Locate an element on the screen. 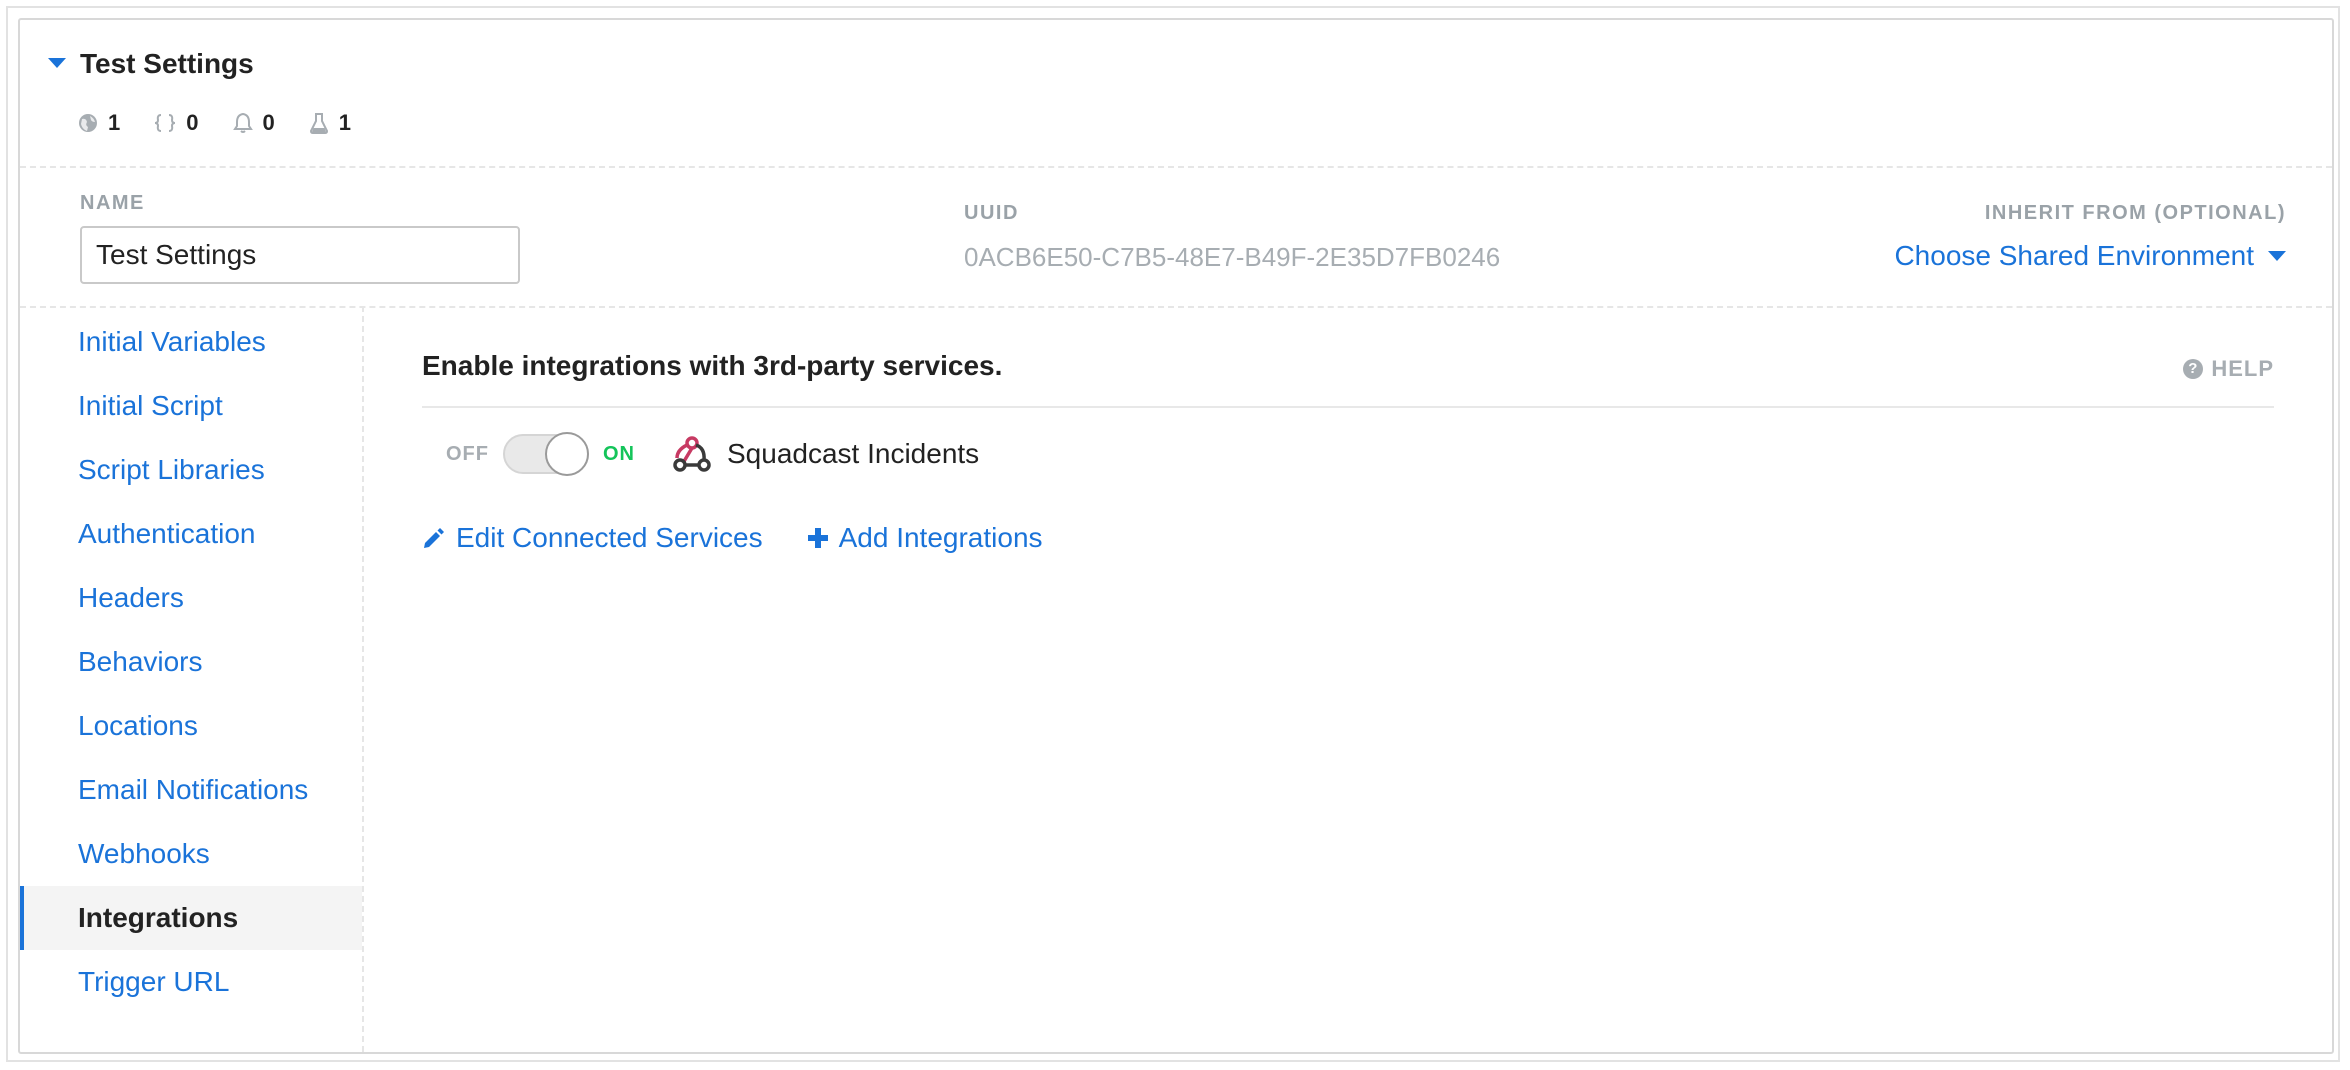  collapse-caret-icon is located at coordinates (57, 63).